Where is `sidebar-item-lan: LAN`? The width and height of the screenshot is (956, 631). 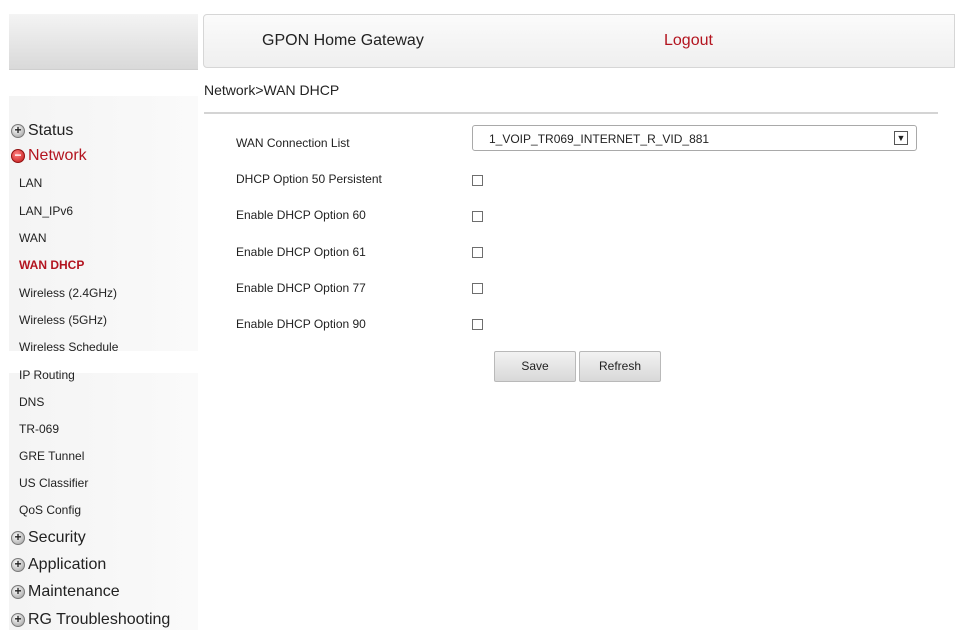
sidebar-item-lan: LAN is located at coordinates (30, 183).